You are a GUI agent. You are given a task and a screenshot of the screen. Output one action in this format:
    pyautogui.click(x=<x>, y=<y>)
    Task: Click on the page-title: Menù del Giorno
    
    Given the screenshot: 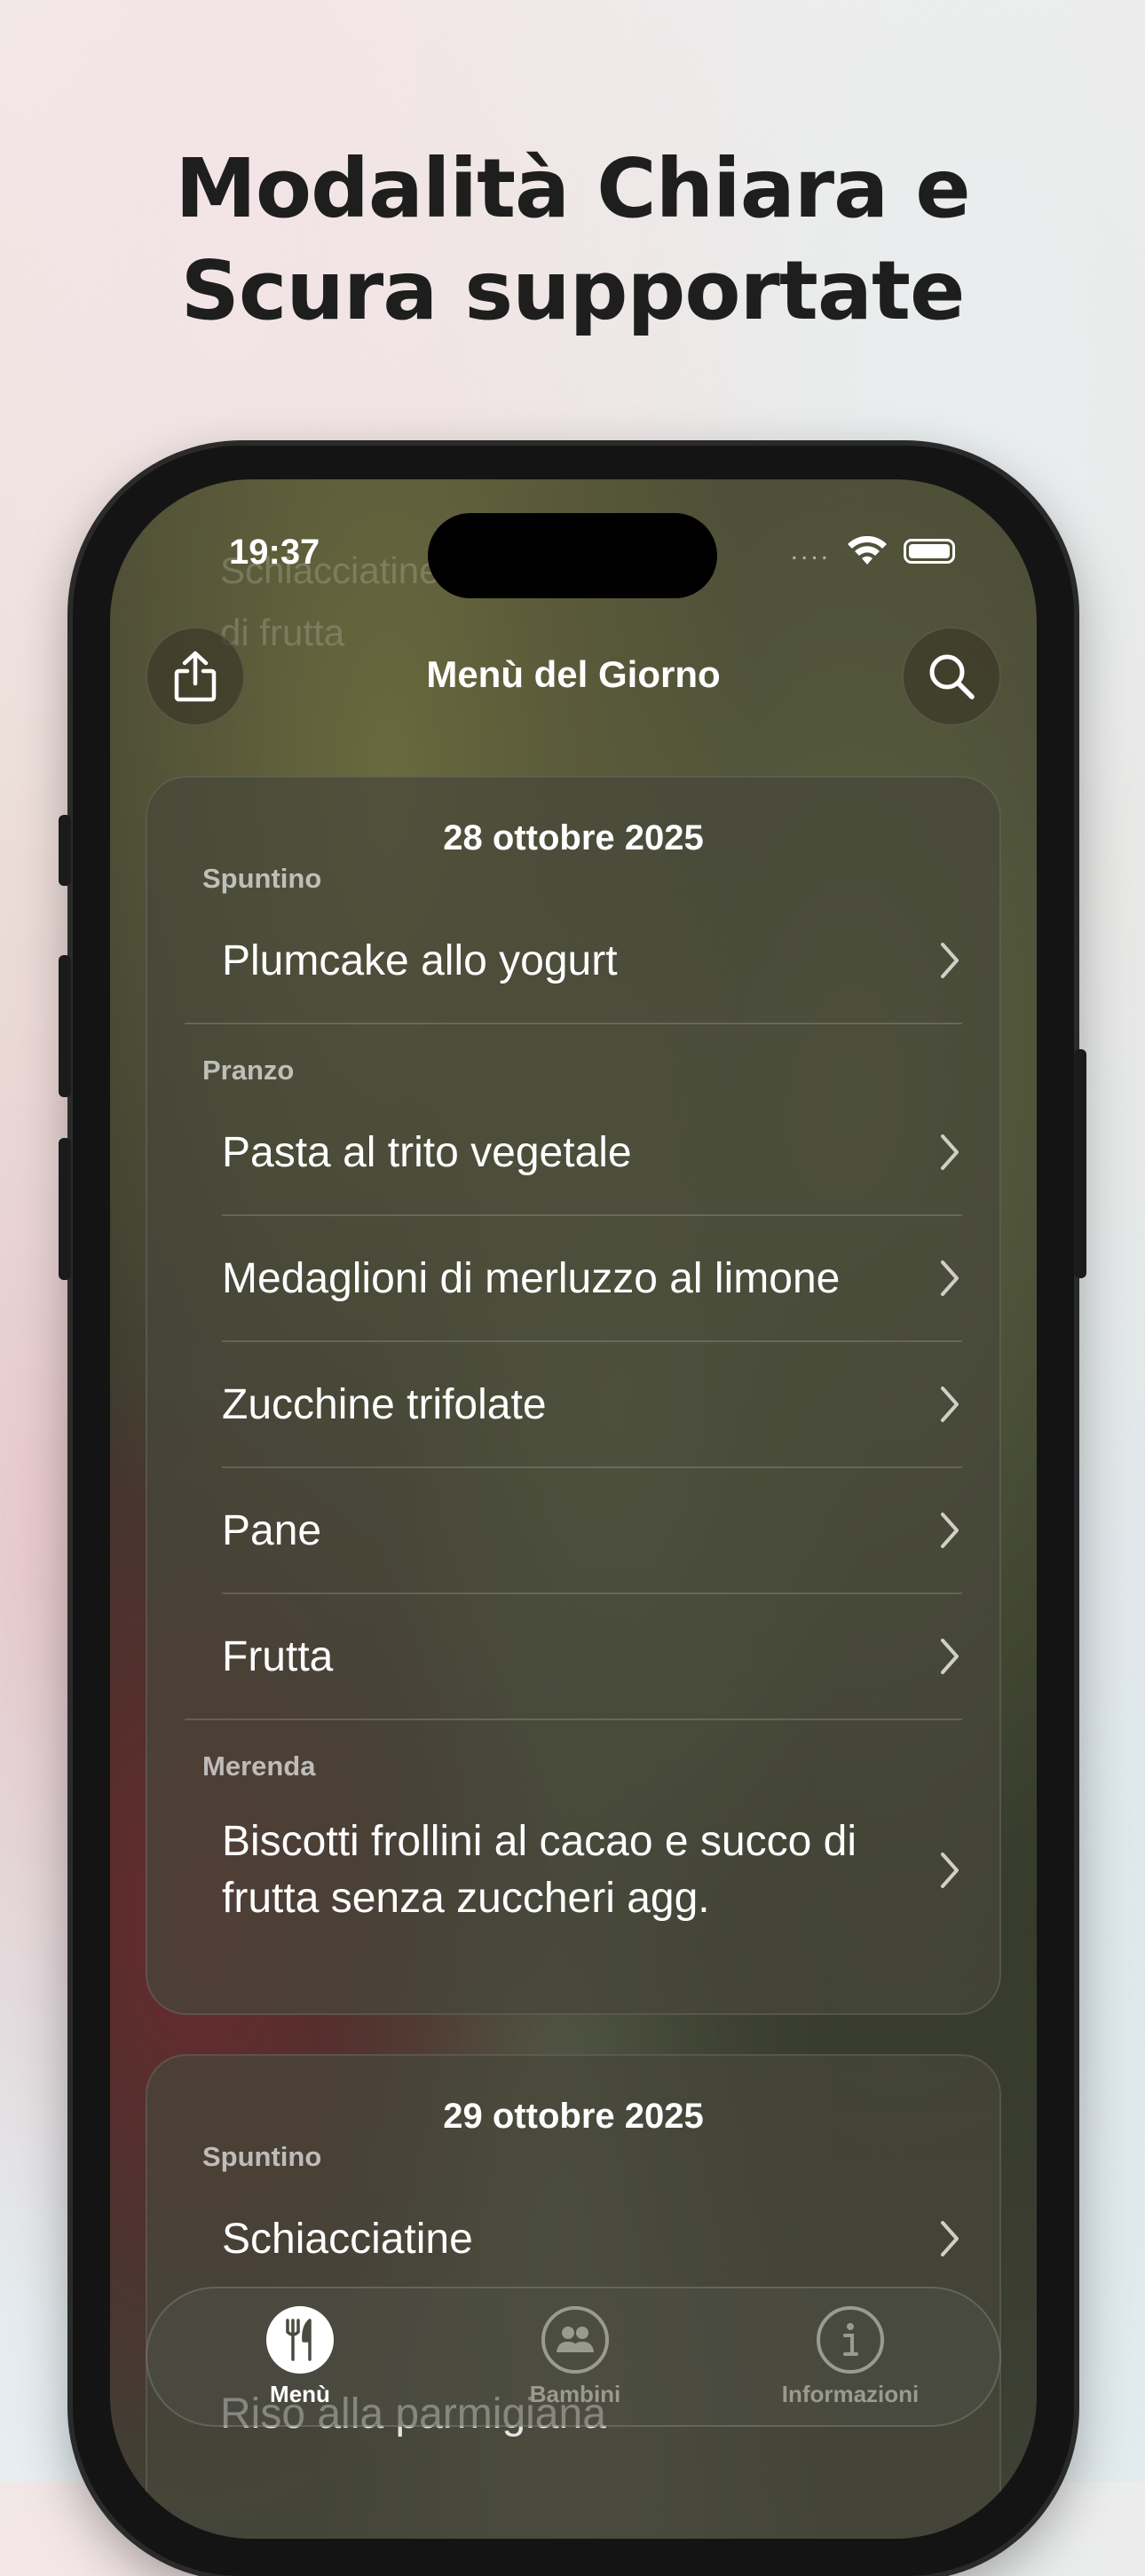 What is the action you would take?
    pyautogui.click(x=573, y=674)
    